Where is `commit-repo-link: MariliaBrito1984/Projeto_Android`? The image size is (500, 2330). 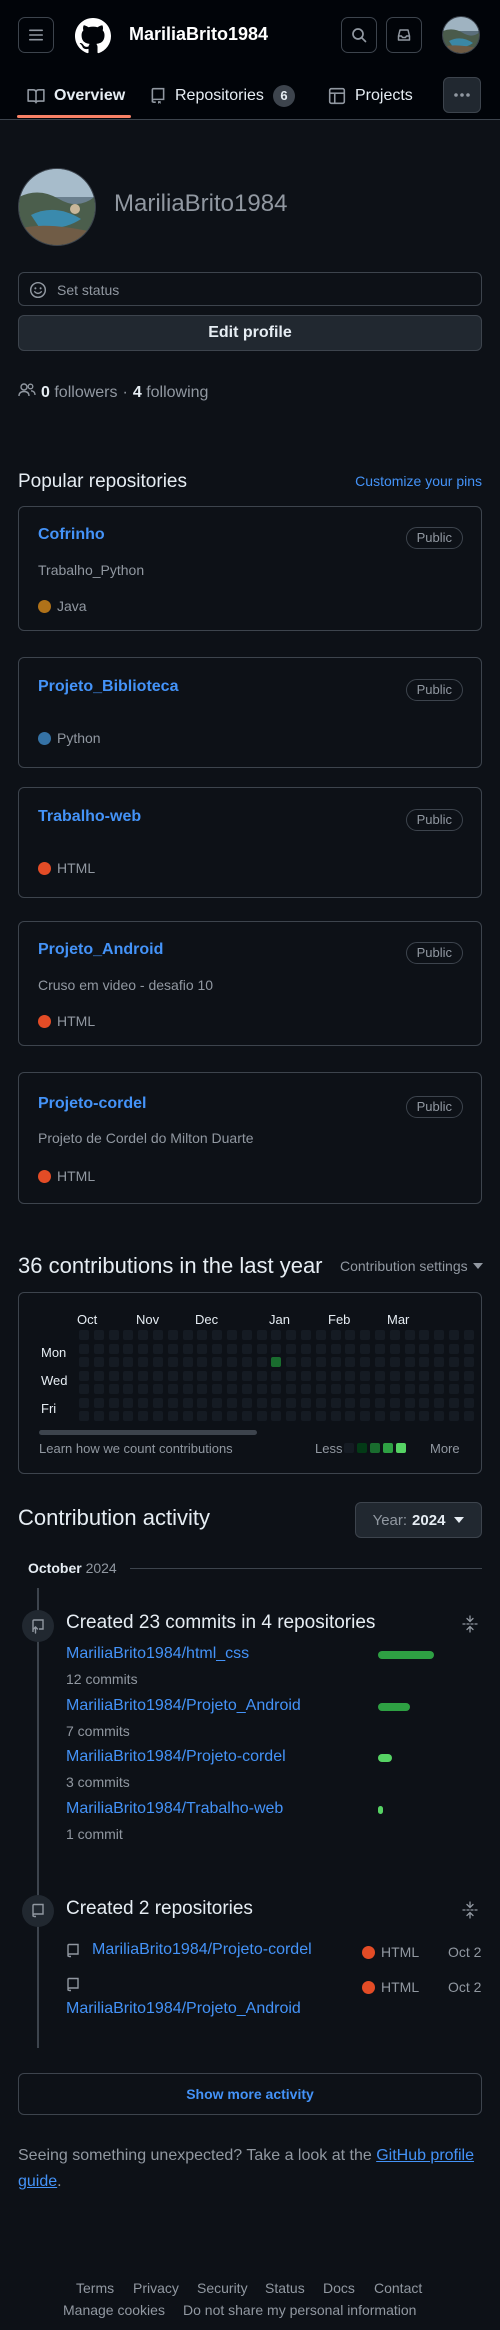 commit-repo-link: MariliaBrito1984/Projeto_Android is located at coordinates (183, 1706).